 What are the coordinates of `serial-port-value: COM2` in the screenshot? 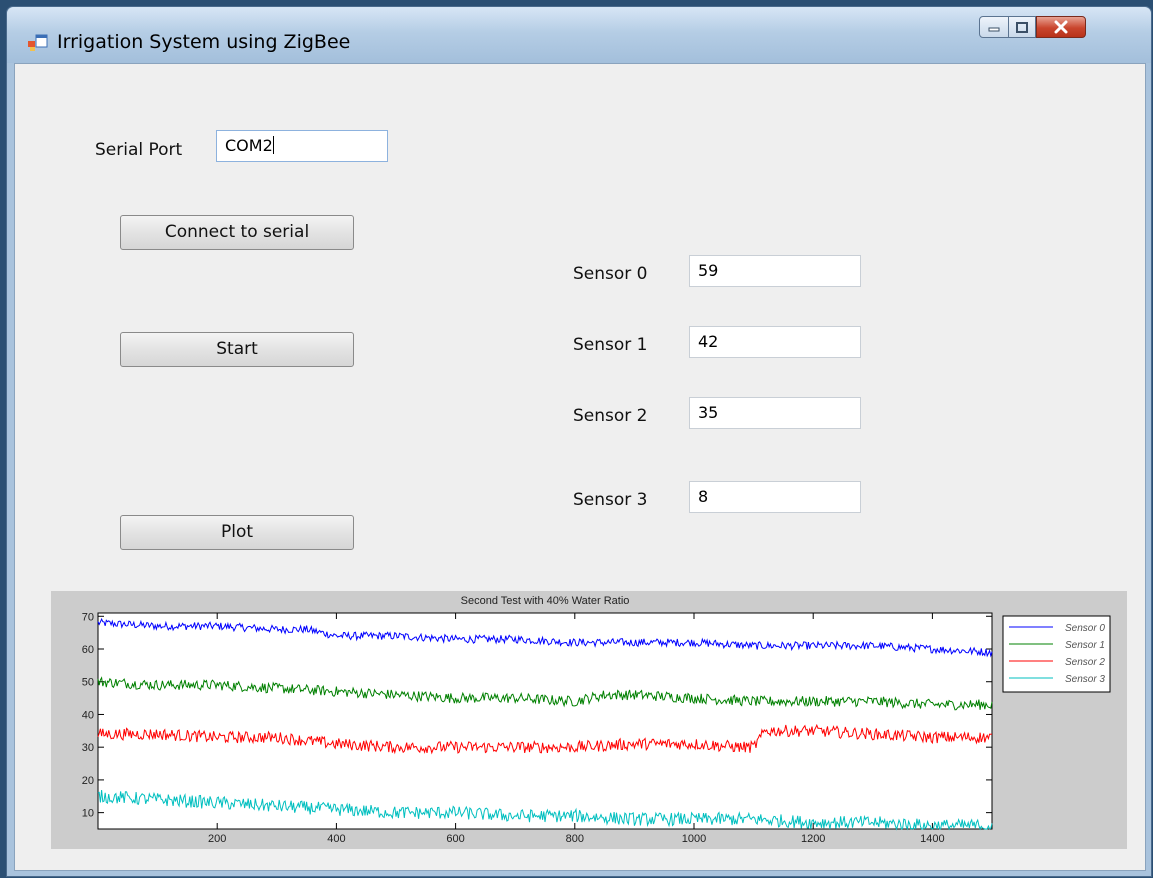 It's located at (249, 145).